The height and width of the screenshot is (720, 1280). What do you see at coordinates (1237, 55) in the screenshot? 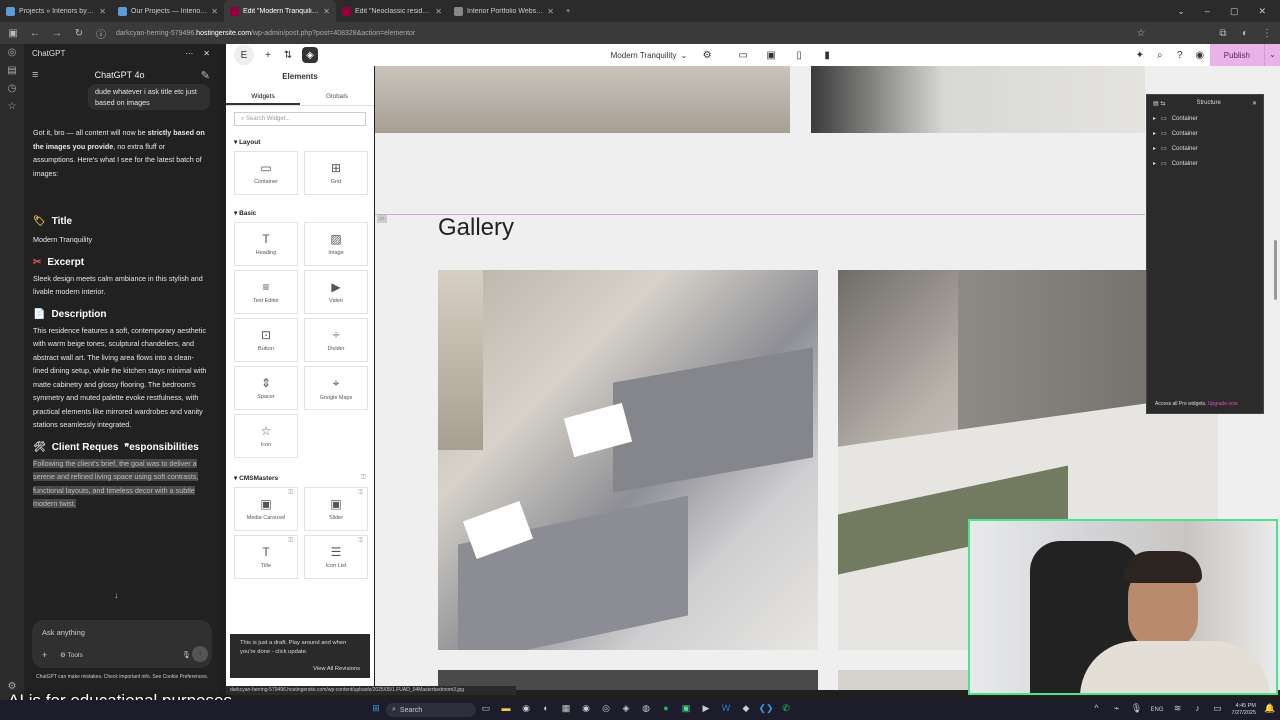
I see `publish-button: Publish` at bounding box center [1237, 55].